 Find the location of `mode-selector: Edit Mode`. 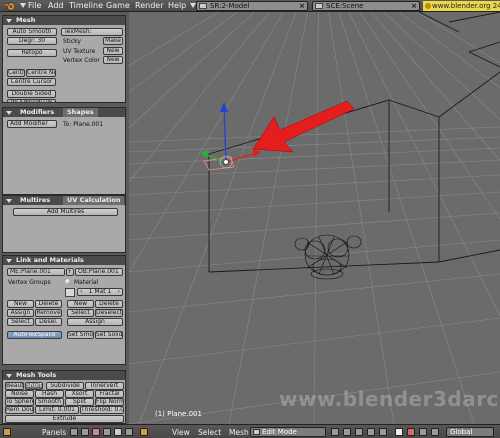

mode-selector: Edit Mode is located at coordinates (288, 432).